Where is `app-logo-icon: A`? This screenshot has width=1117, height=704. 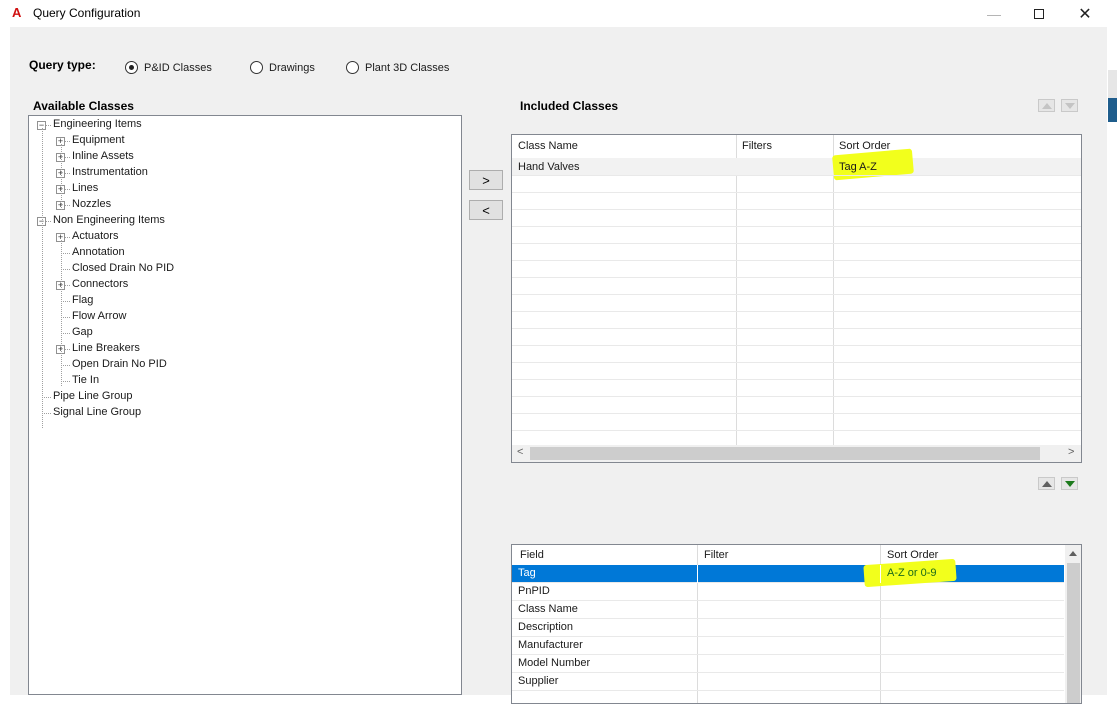 app-logo-icon: A is located at coordinates (17, 12).